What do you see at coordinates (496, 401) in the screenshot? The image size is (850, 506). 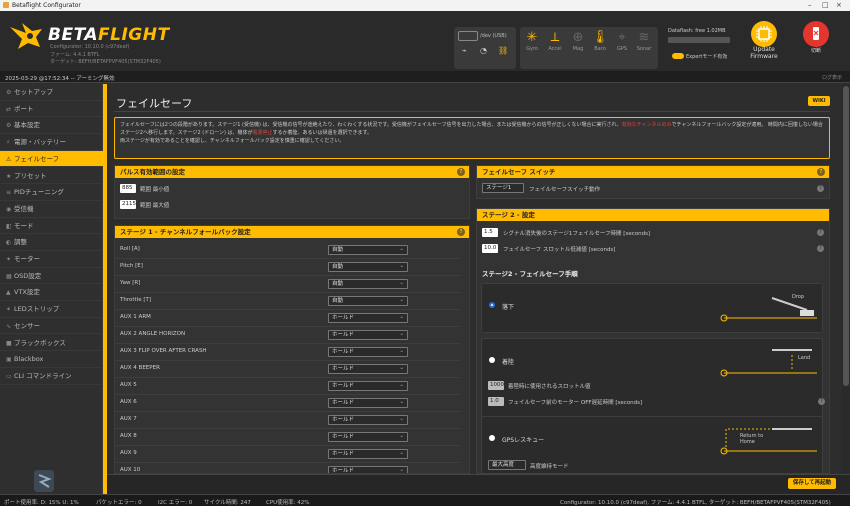 I see `land-delay-input: 1.0` at bounding box center [496, 401].